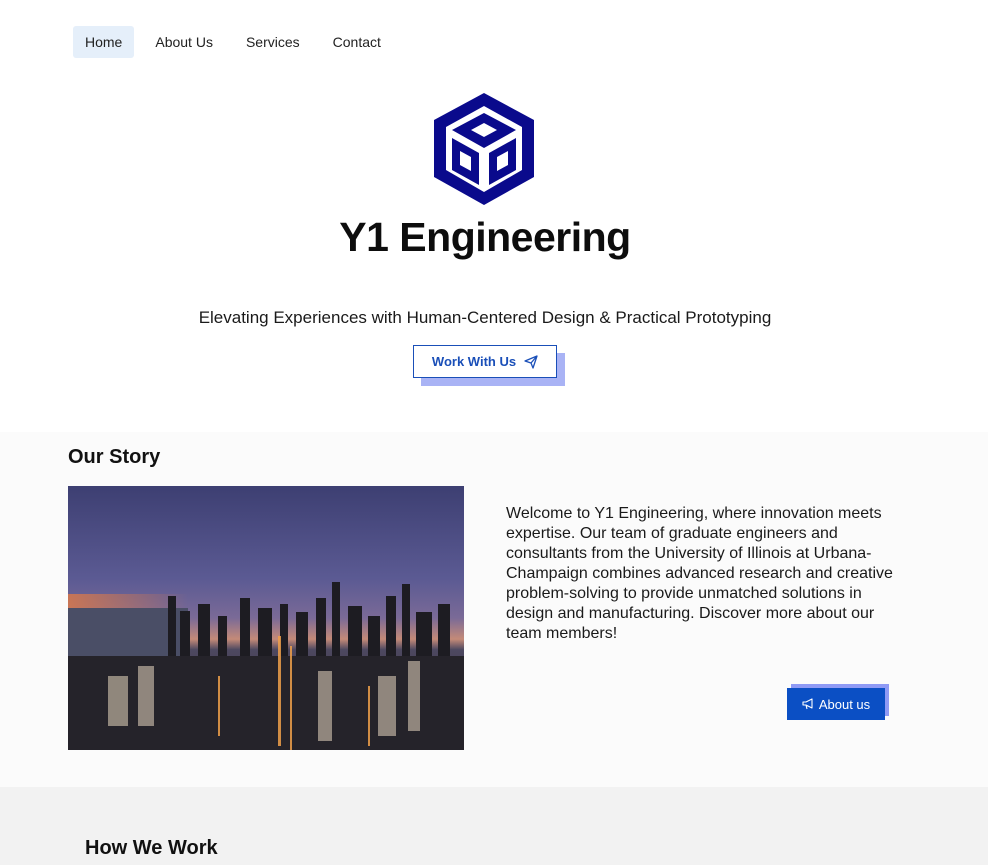 The height and width of the screenshot is (865, 988). I want to click on city-skyline-image, so click(266, 618).